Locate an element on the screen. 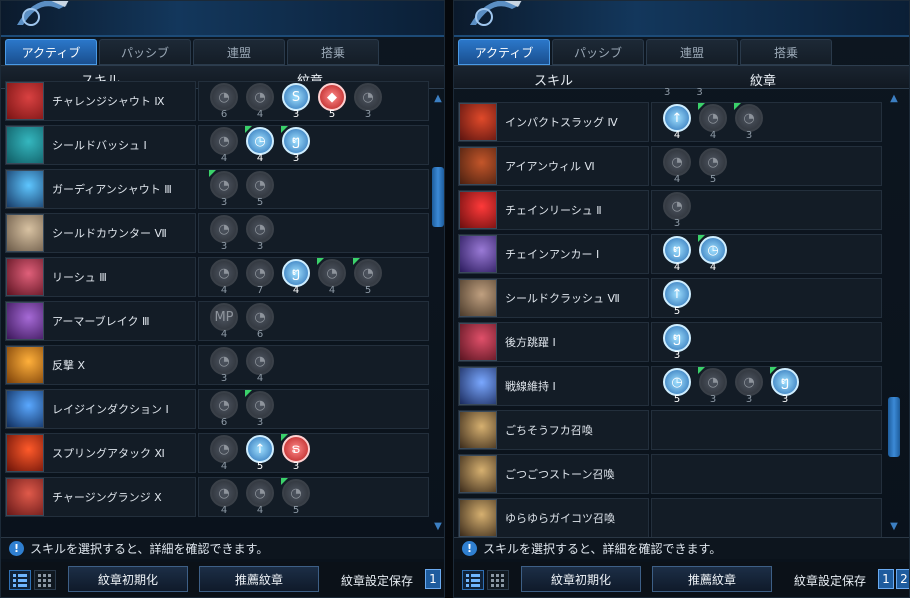 The height and width of the screenshot is (598, 910). skill-name-cell: レイジインダクション Ⅰ is located at coordinates (100, 409).